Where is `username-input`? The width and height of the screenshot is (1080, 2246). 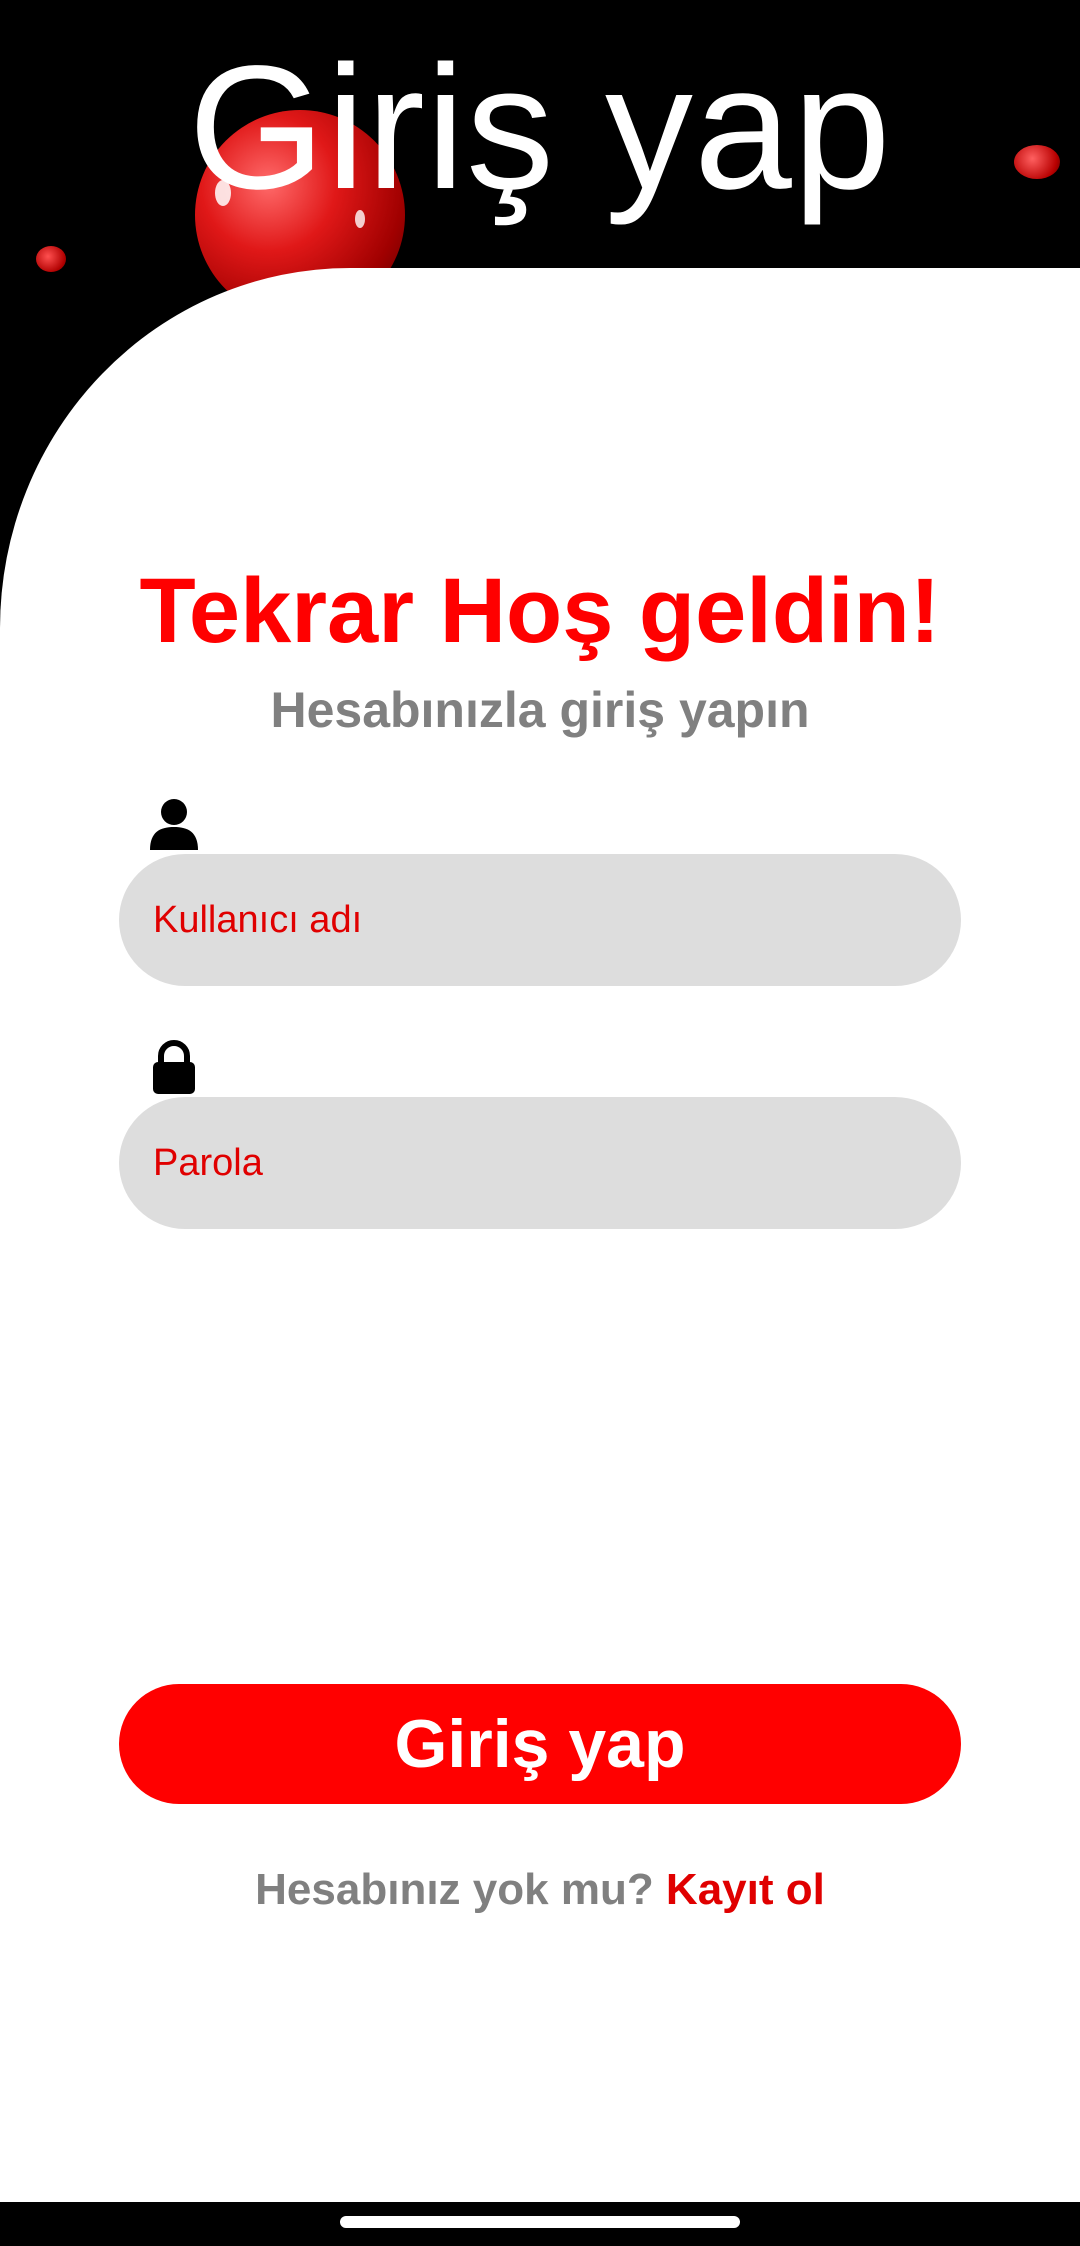
username-input is located at coordinates (540, 920).